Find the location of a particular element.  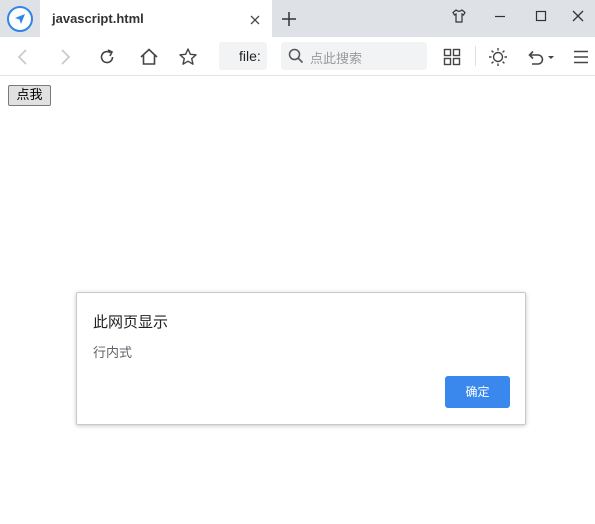

close-tab-icon is located at coordinates (255, 19).